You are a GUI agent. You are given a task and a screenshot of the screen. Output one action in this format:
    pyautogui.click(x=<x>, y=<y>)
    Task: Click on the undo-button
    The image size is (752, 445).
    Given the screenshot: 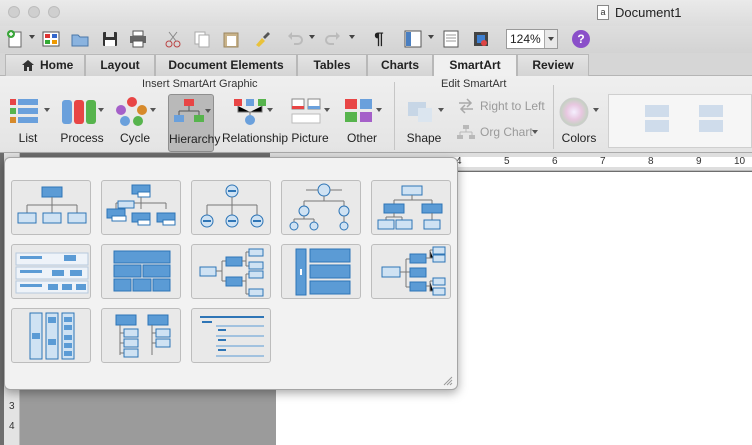 What is the action you would take?
    pyautogui.click(x=295, y=39)
    